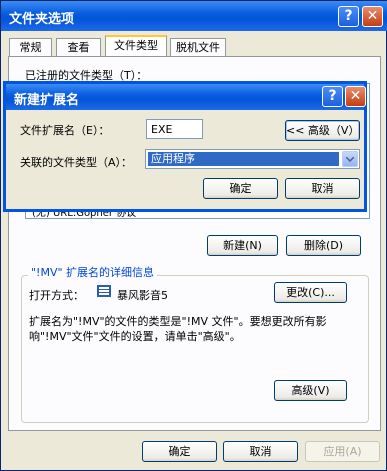  I want to click on dialog-close-icon: ✕, so click(355, 96).